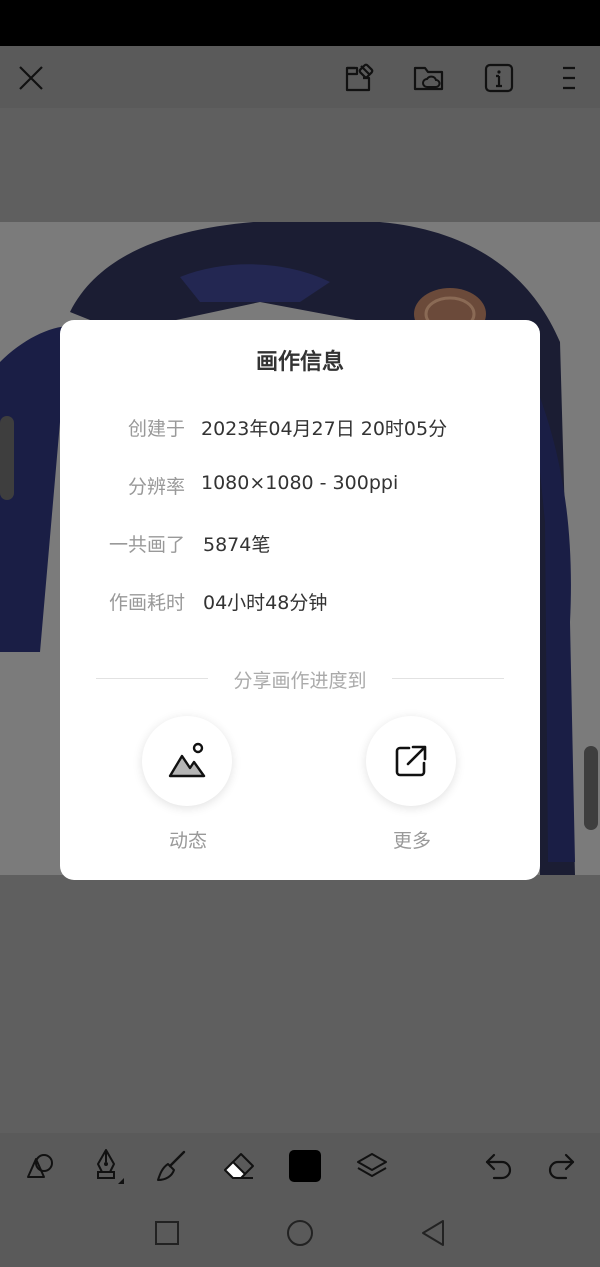 The height and width of the screenshot is (1267, 600). What do you see at coordinates (561, 1166) in the screenshot?
I see `redo-icon` at bounding box center [561, 1166].